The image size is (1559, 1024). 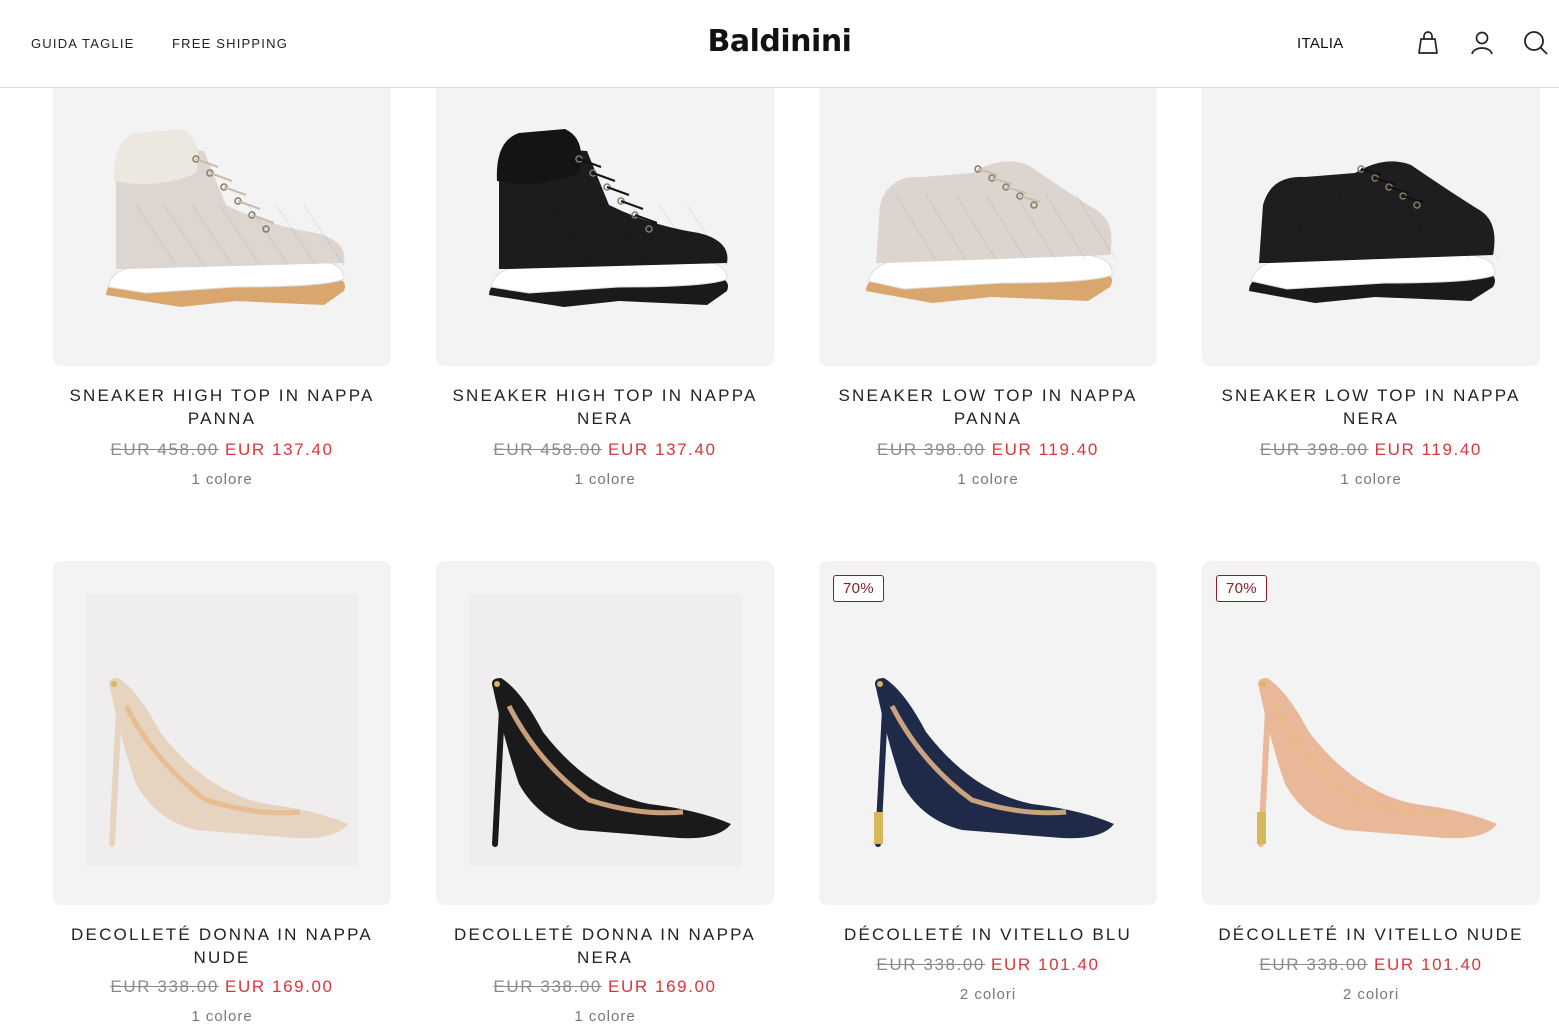 What do you see at coordinates (988, 407) in the screenshot?
I see `product-title: SNEAKER LOW TOP IN NAPPA PANNA` at bounding box center [988, 407].